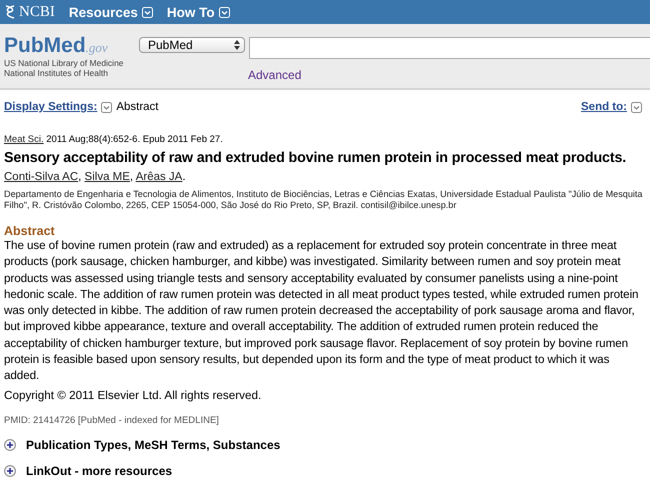 The height and width of the screenshot is (500, 650). I want to click on organization-text: US National Library of Medicine National Institutes of Health, so click(64, 68).